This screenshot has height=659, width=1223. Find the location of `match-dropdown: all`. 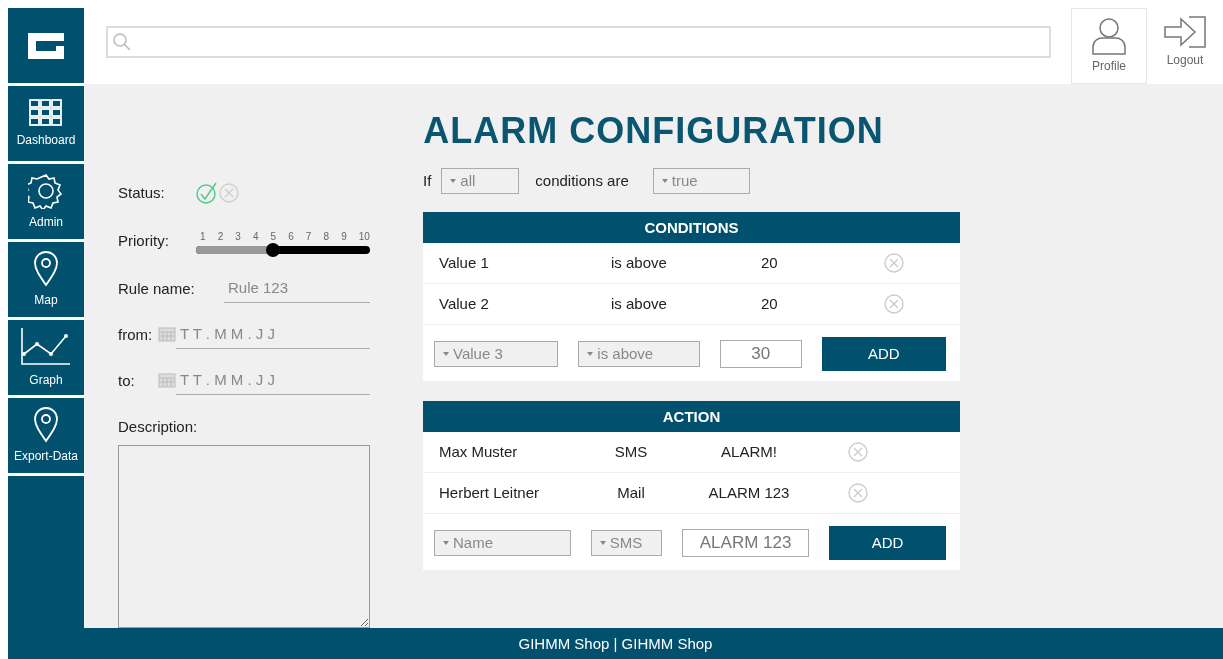

match-dropdown: all is located at coordinates (480, 181).